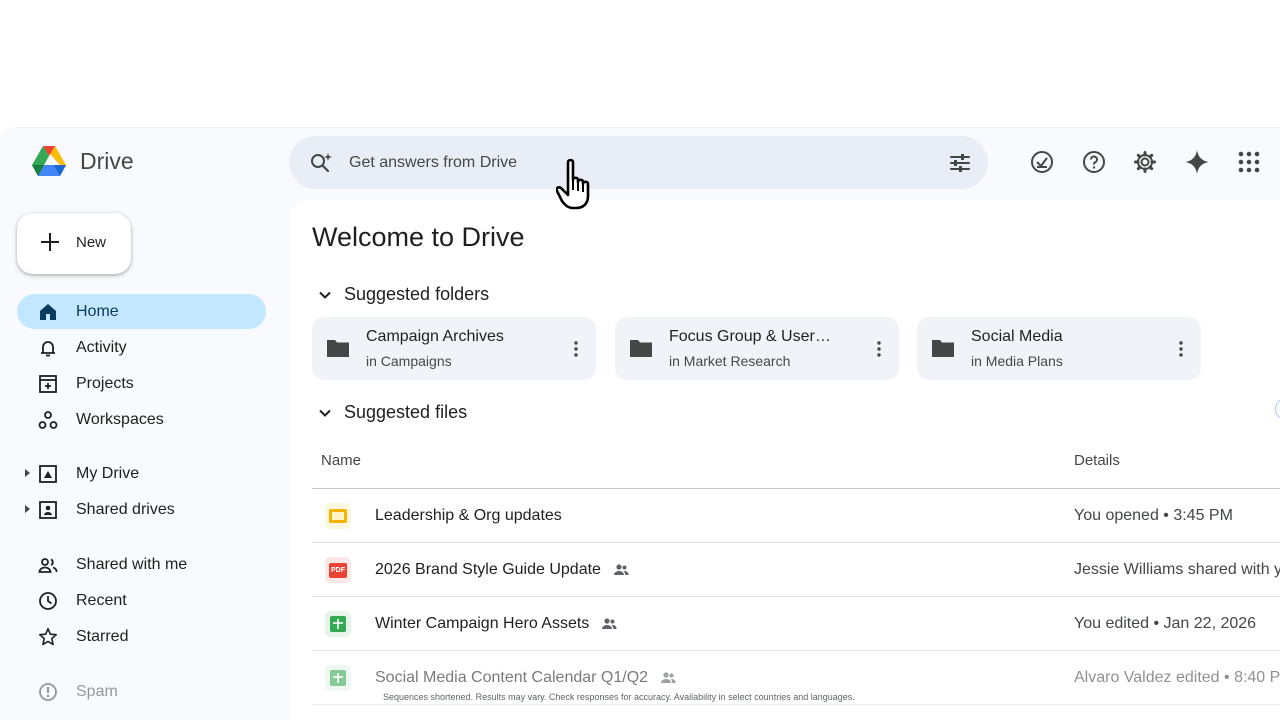 This screenshot has height=720, width=1280. I want to click on people-icon, so click(48, 565).